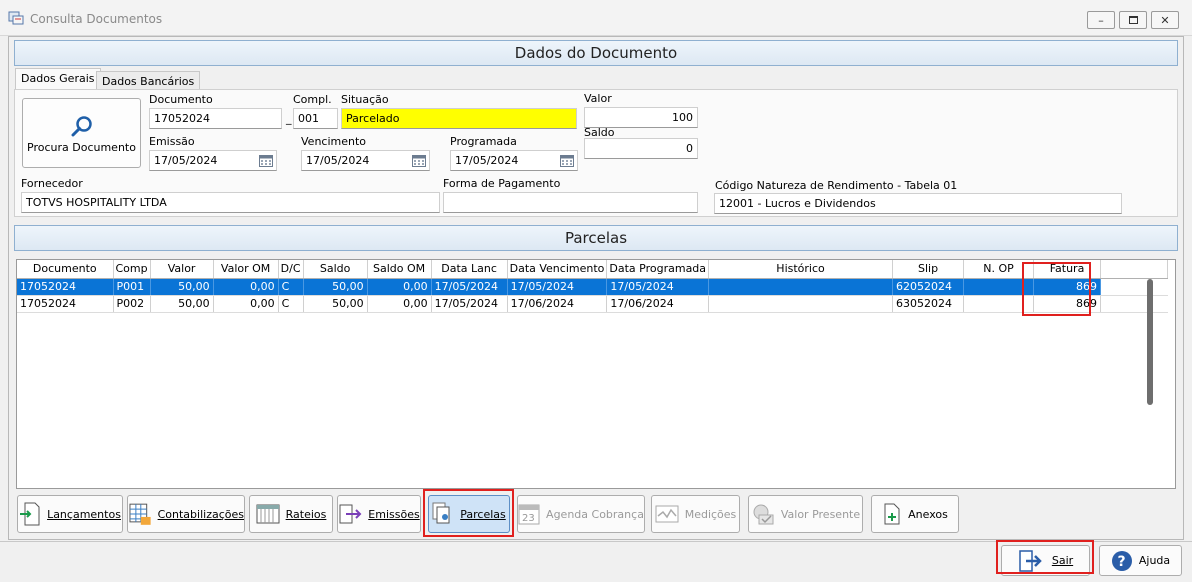 This screenshot has width=1192, height=582. Describe the element at coordinates (291, 269) in the screenshot. I see `col-dc: D/C` at that location.